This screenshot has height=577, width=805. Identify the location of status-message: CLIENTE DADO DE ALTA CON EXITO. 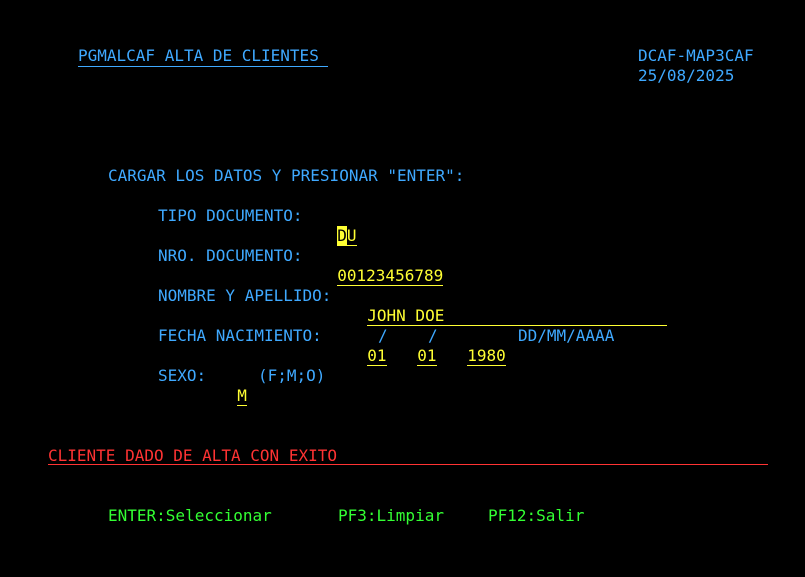
(192, 455).